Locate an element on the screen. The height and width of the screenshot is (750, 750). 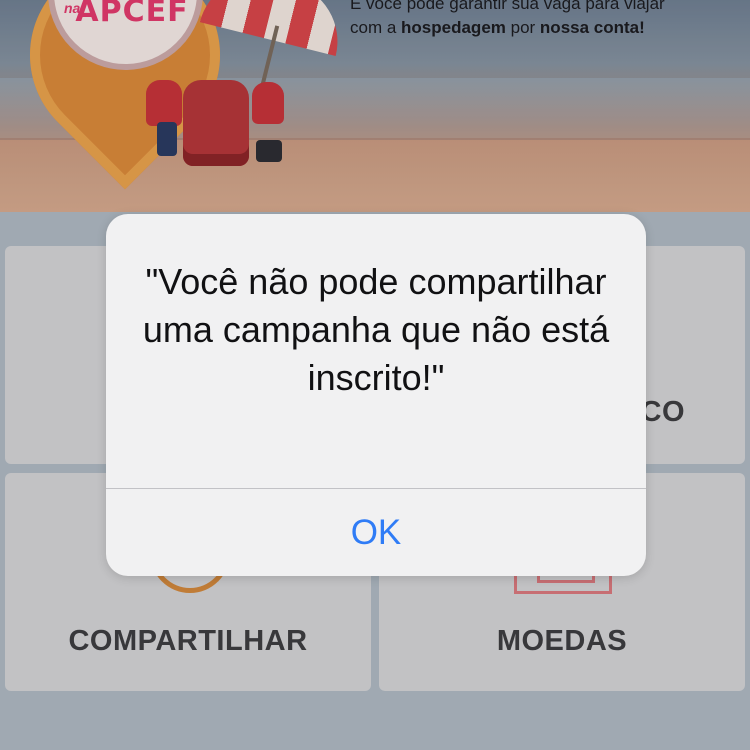
ok-button: OK is located at coordinates (376, 532).